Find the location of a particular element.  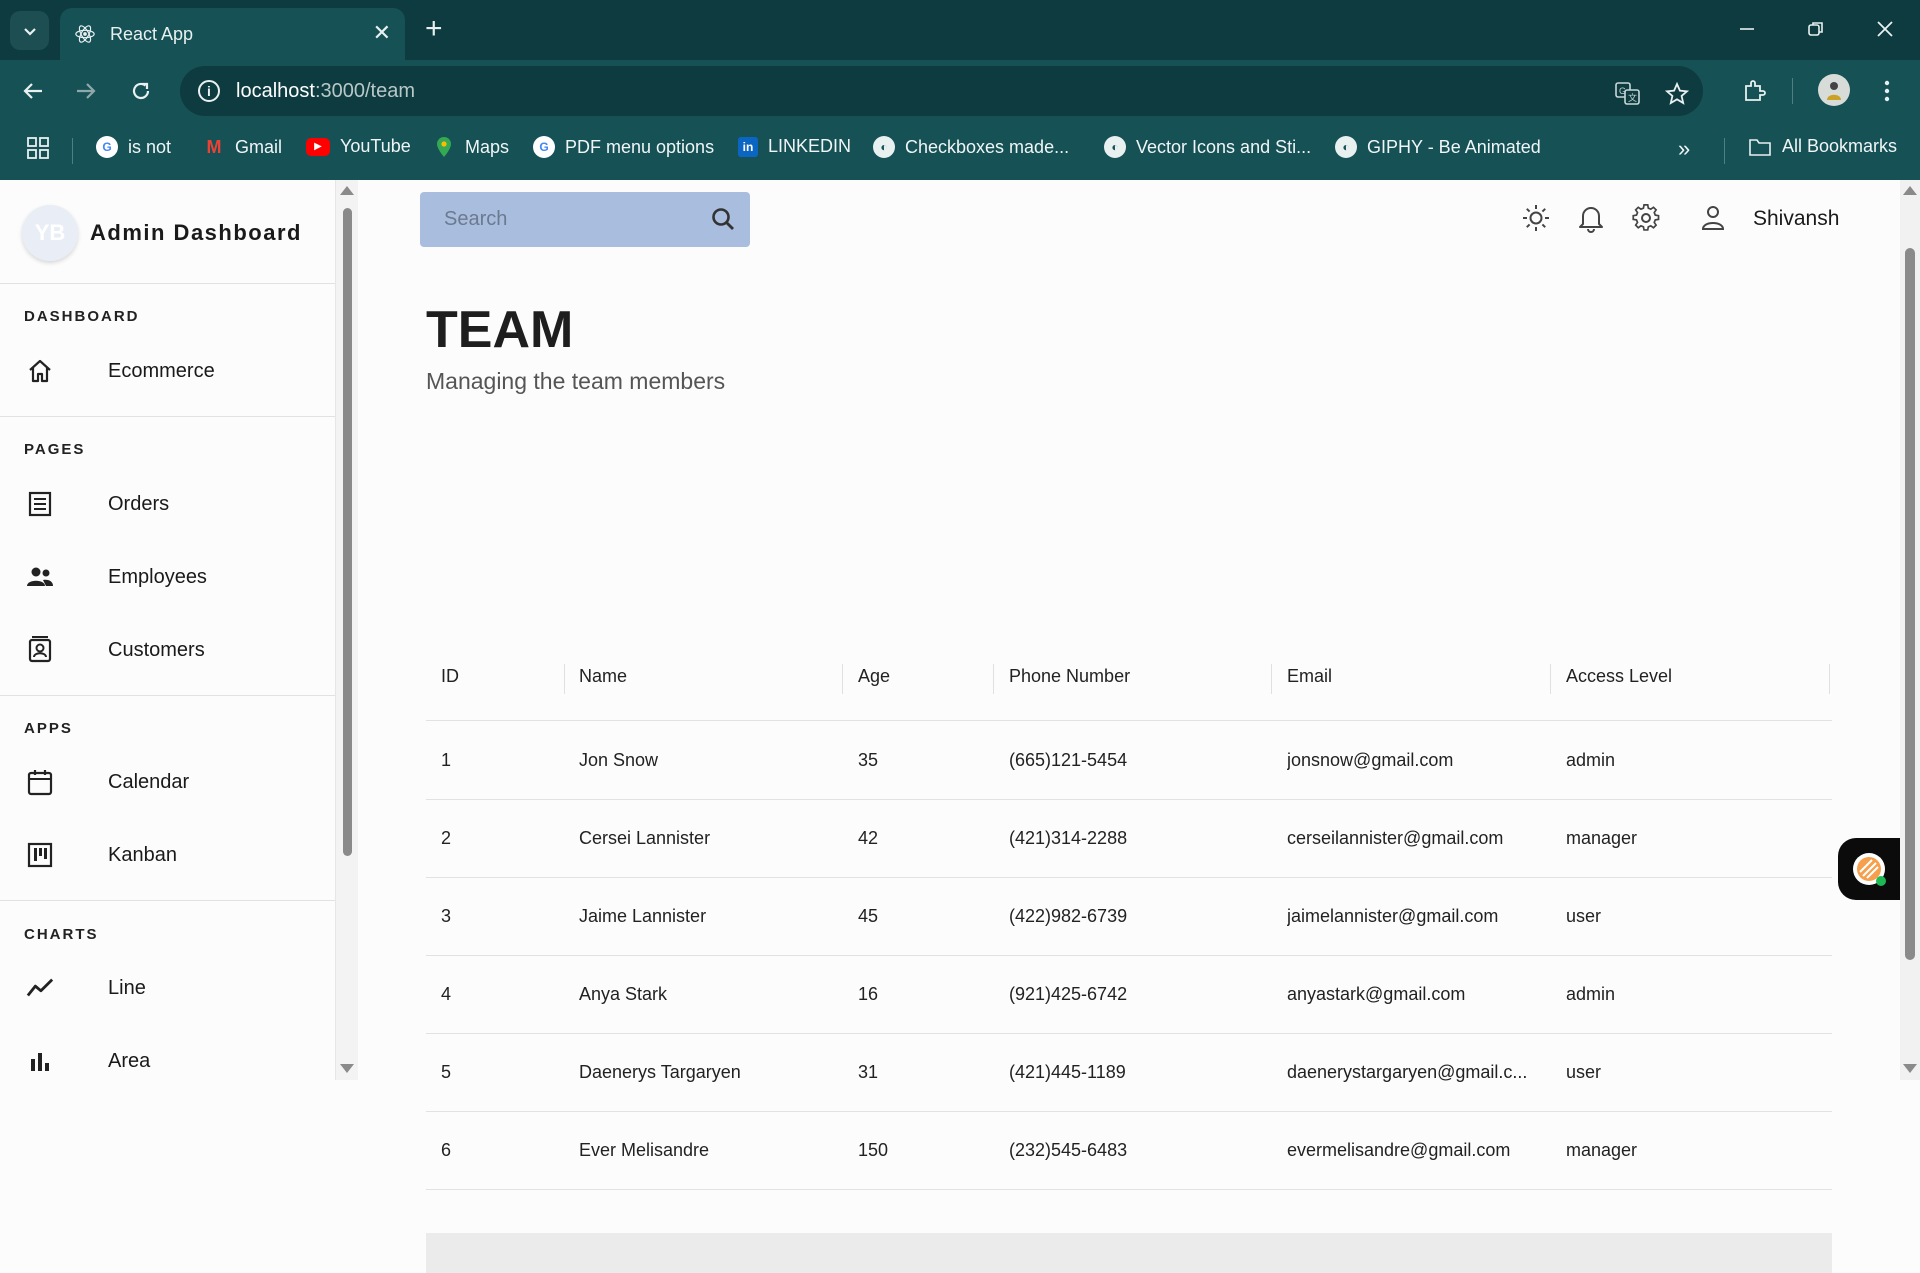

calendar-icon is located at coordinates (40, 782).